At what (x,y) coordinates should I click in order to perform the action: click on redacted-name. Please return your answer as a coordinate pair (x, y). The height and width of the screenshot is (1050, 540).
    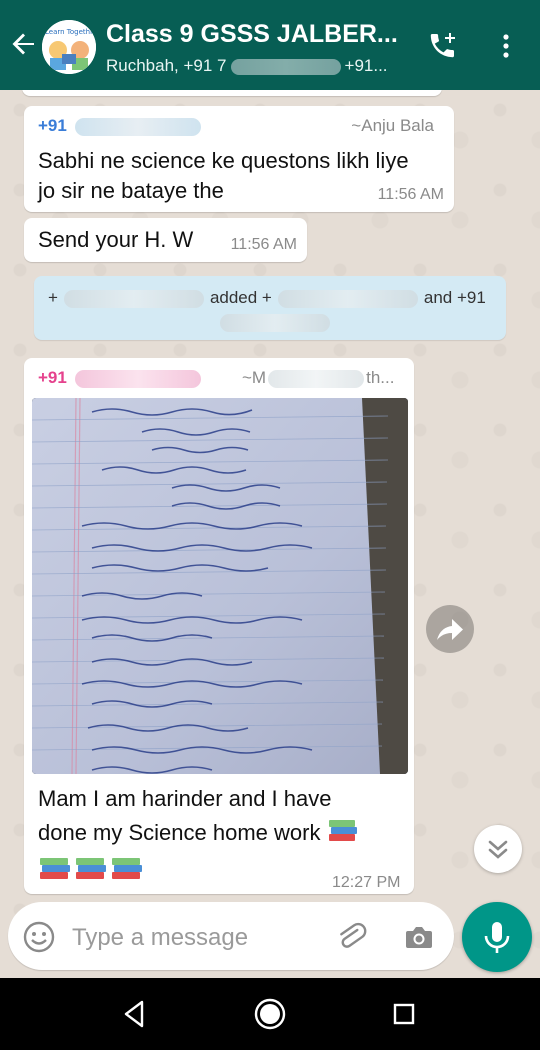
    Looking at the image, I should click on (316, 378).